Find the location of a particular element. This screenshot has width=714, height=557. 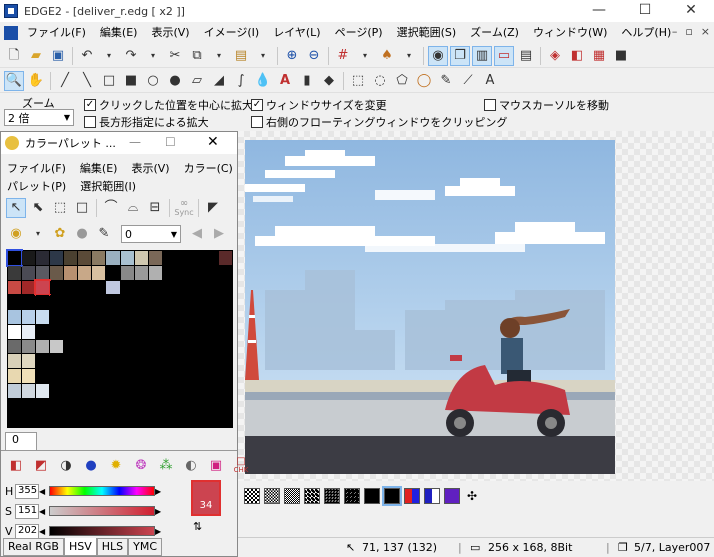

hand-icon: ✋ is located at coordinates (36, 81).